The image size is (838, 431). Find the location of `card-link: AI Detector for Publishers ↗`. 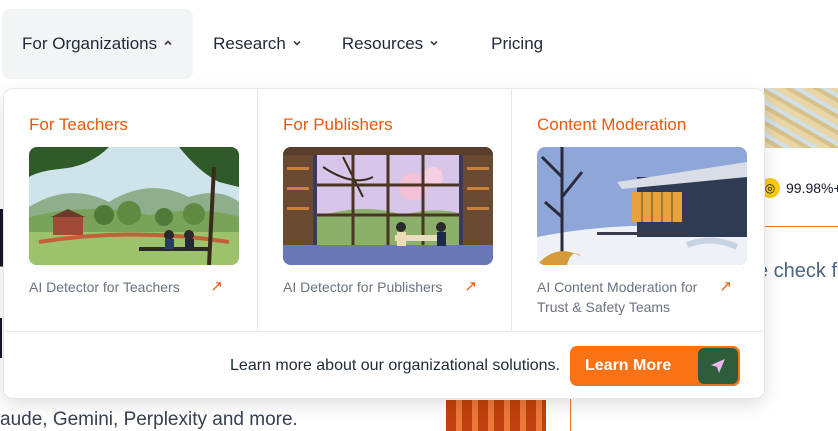

card-link: AI Detector for Publishers ↗ is located at coordinates (385, 287).